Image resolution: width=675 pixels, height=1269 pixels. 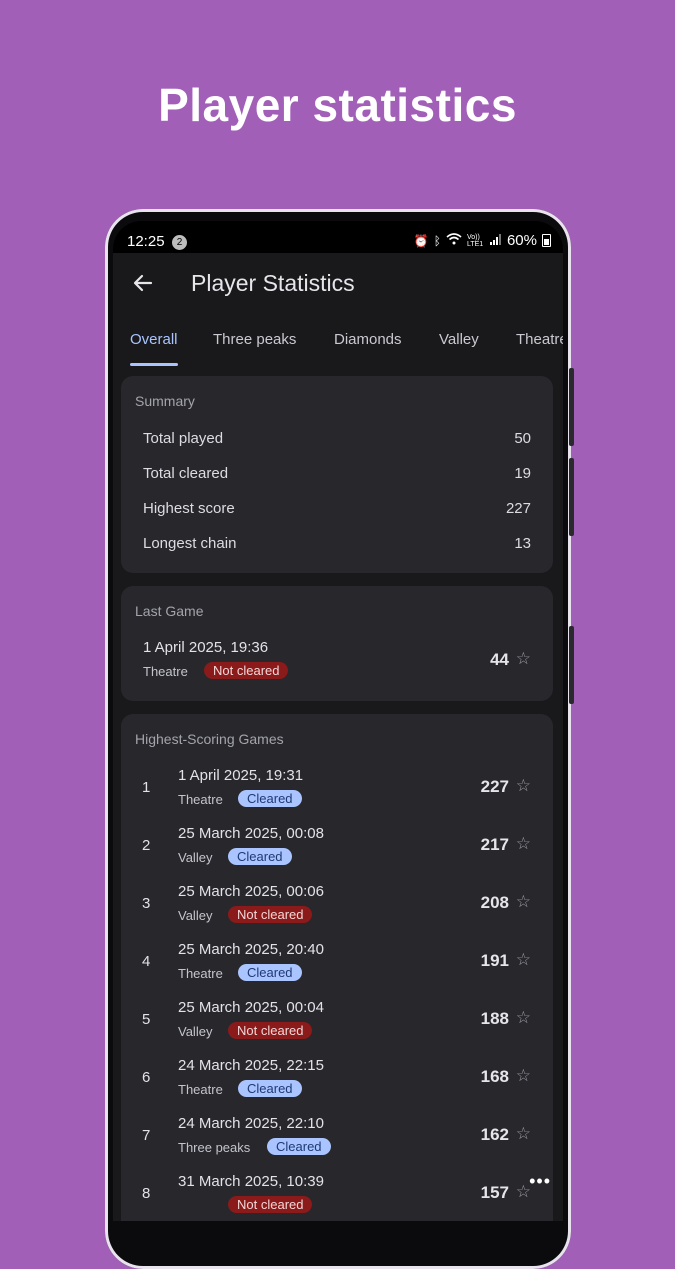 I want to click on total-played-label: Total played, so click(x=183, y=438).